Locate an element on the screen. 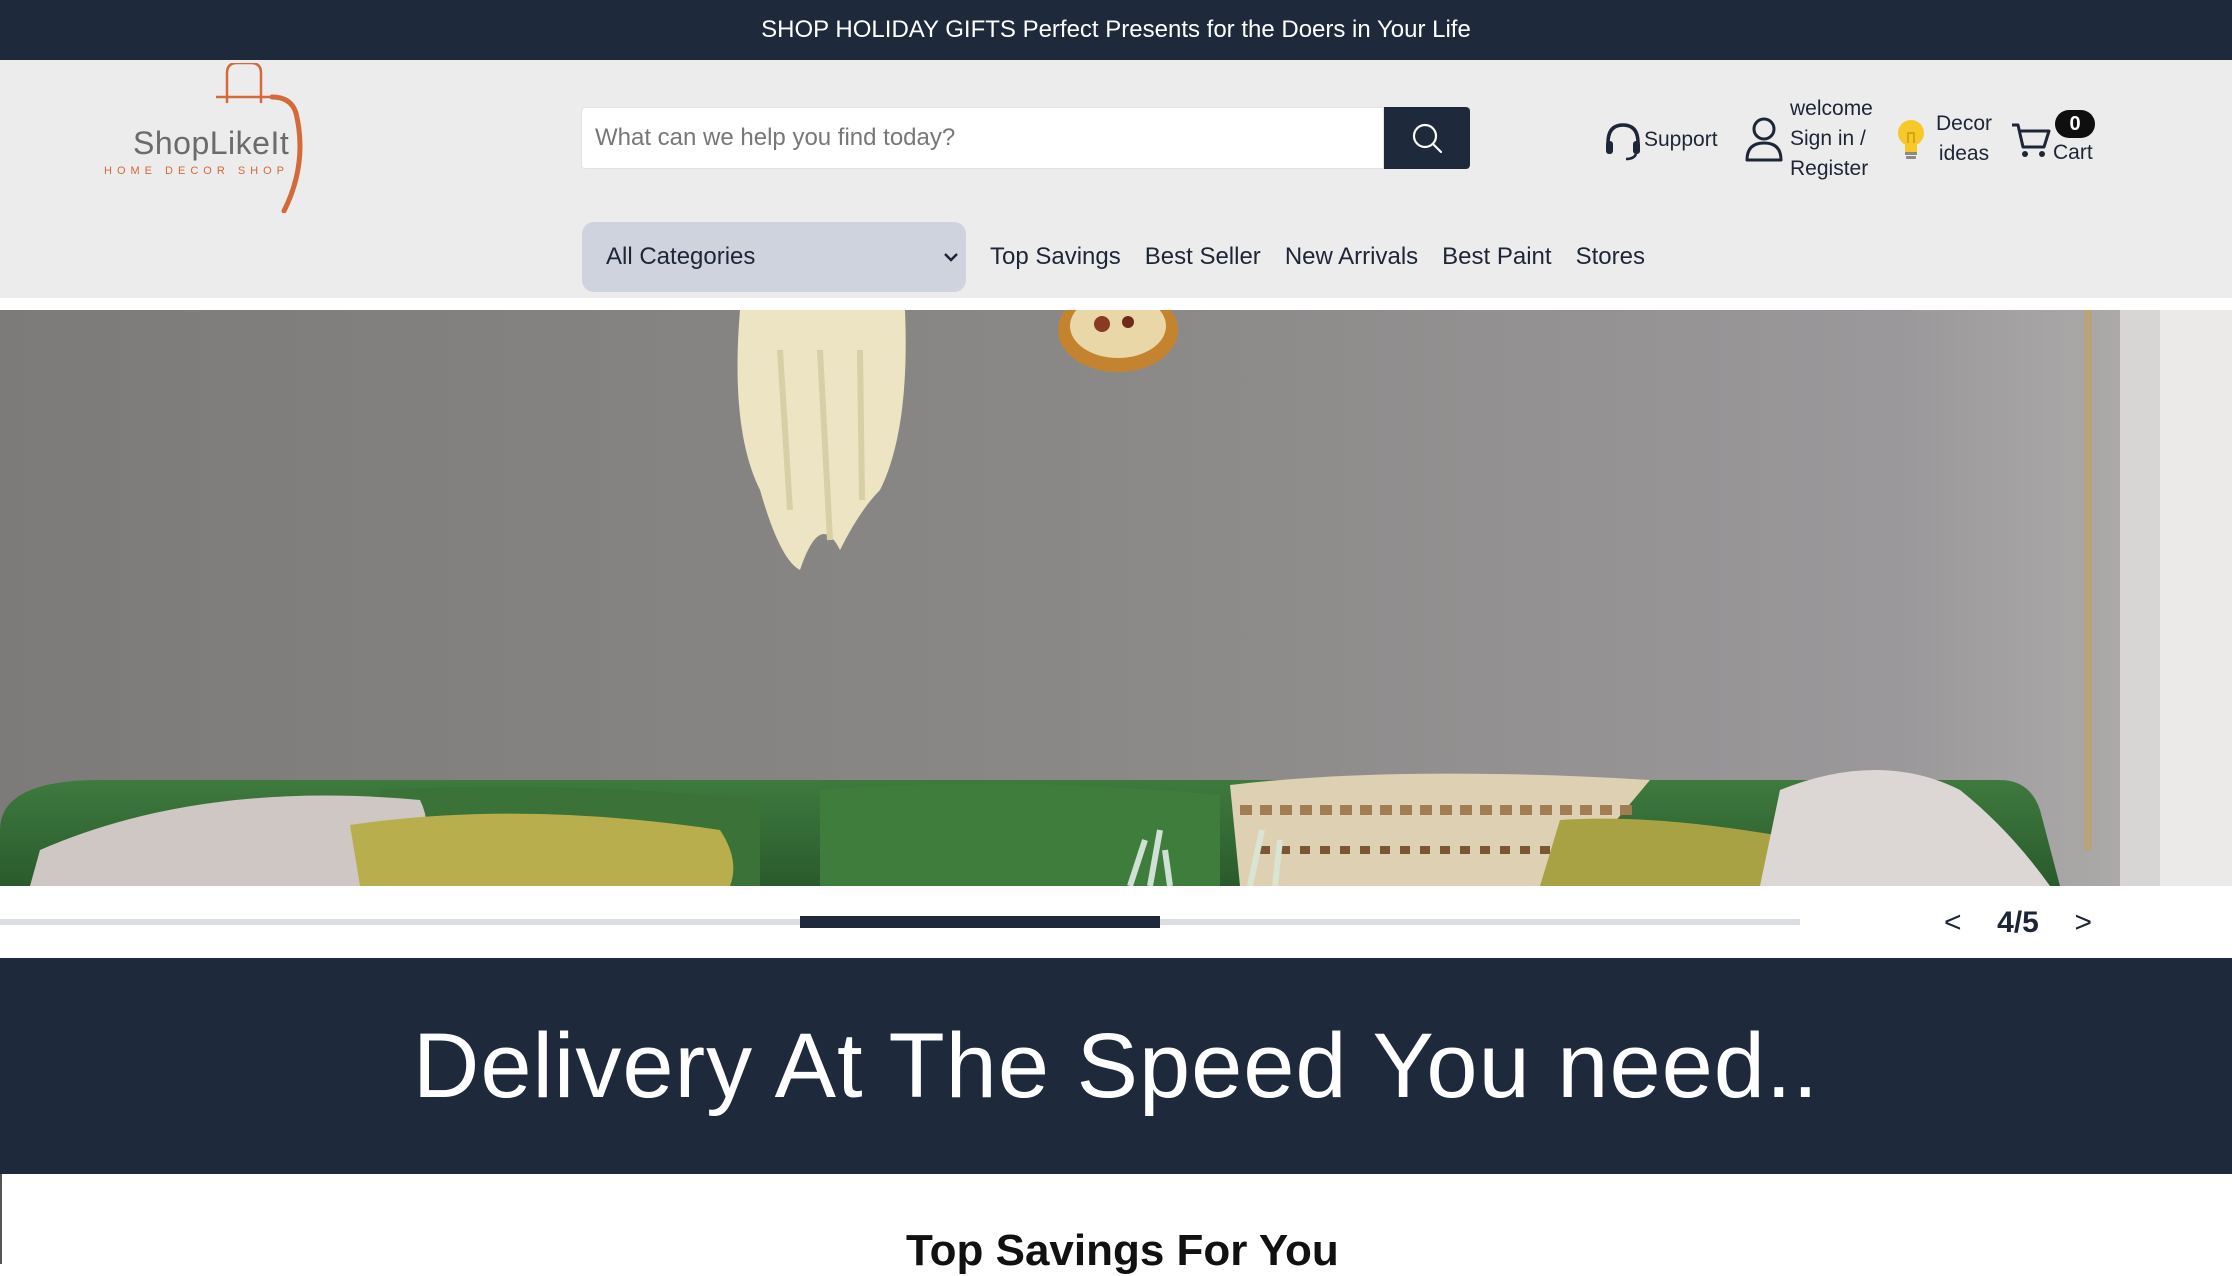 The width and height of the screenshot is (2232, 1276). cart-icon is located at coordinates (2031, 140).